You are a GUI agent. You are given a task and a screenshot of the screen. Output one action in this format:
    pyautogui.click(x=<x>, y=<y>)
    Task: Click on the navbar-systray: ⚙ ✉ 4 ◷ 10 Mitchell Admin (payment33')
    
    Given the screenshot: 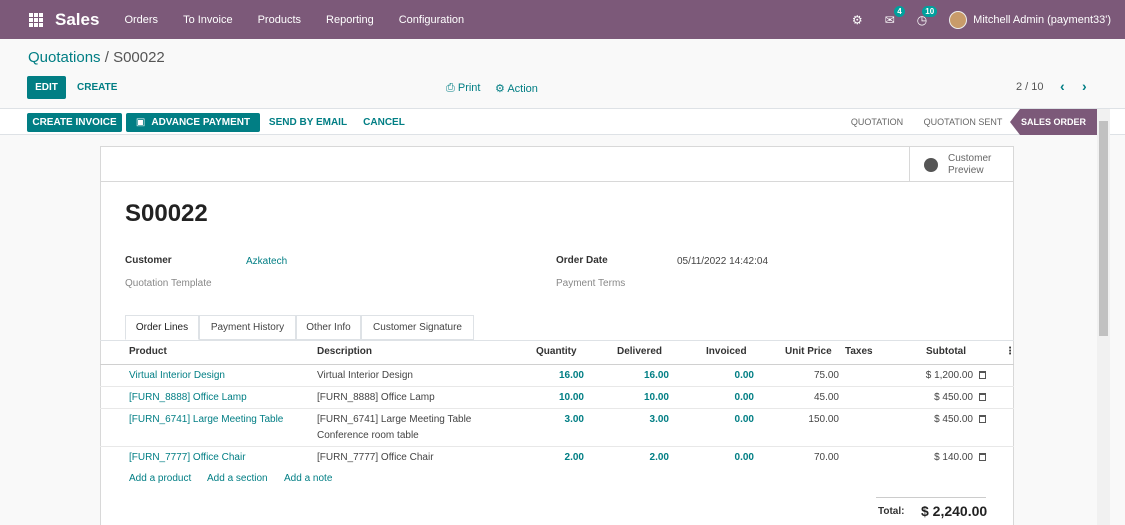 What is the action you would take?
    pyautogui.click(x=988, y=17)
    